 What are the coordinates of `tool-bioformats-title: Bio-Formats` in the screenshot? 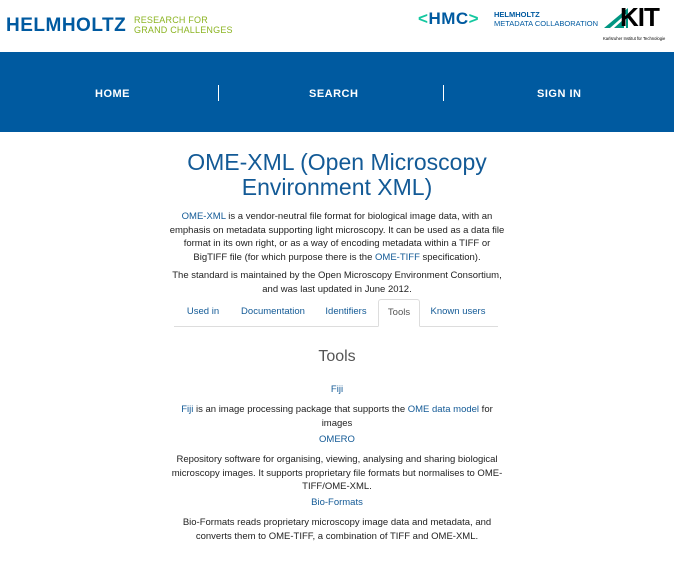 It's located at (337, 502).